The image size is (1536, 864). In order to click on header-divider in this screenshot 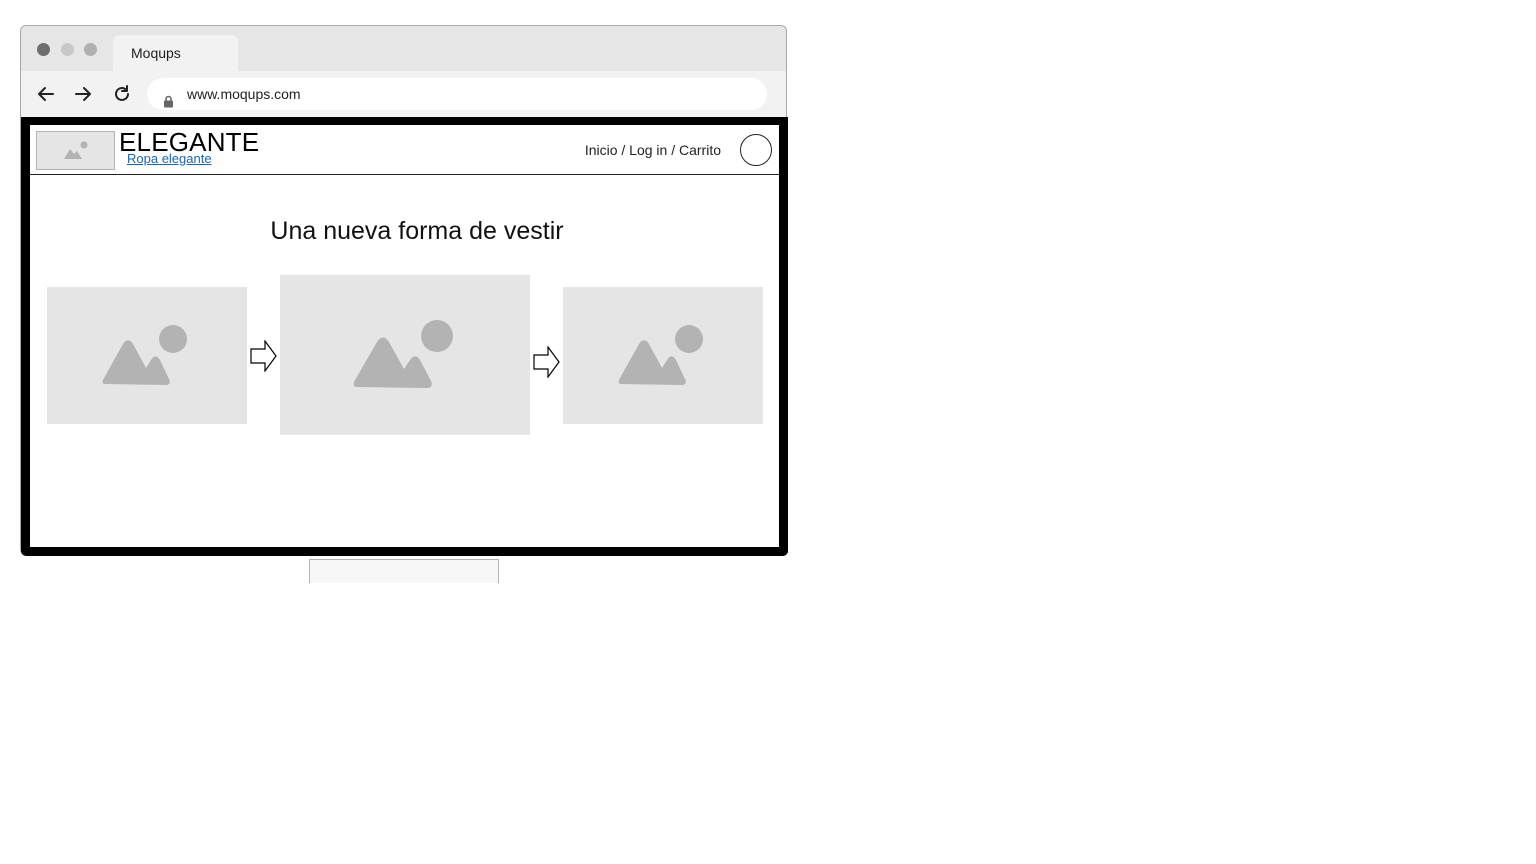, I will do `click(404, 174)`.